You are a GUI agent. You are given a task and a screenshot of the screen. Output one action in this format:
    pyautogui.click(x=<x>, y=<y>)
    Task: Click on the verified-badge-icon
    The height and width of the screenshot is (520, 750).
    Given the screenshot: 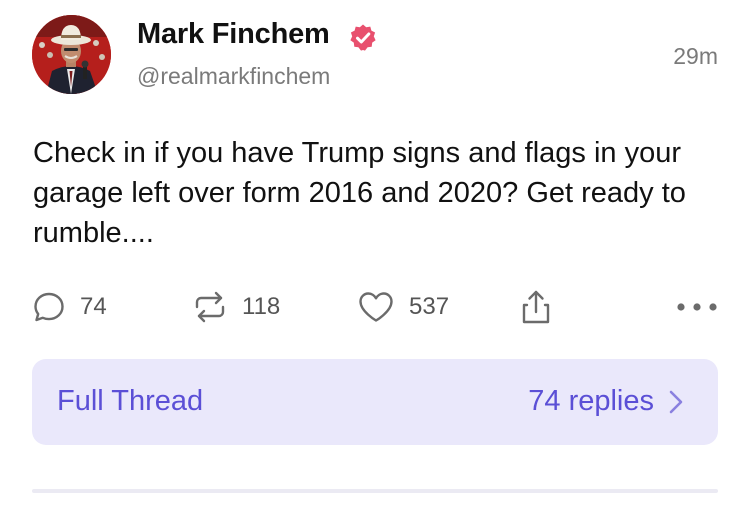 What is the action you would take?
    pyautogui.click(x=363, y=37)
    